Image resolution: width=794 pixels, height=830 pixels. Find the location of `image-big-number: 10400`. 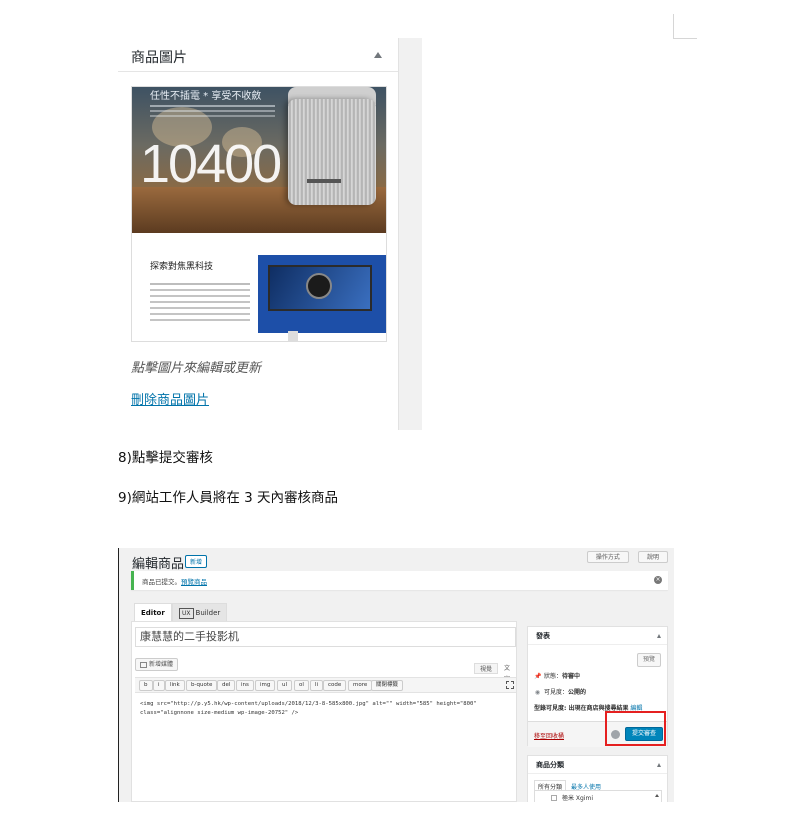

image-big-number: 10400 is located at coordinates (211, 164).